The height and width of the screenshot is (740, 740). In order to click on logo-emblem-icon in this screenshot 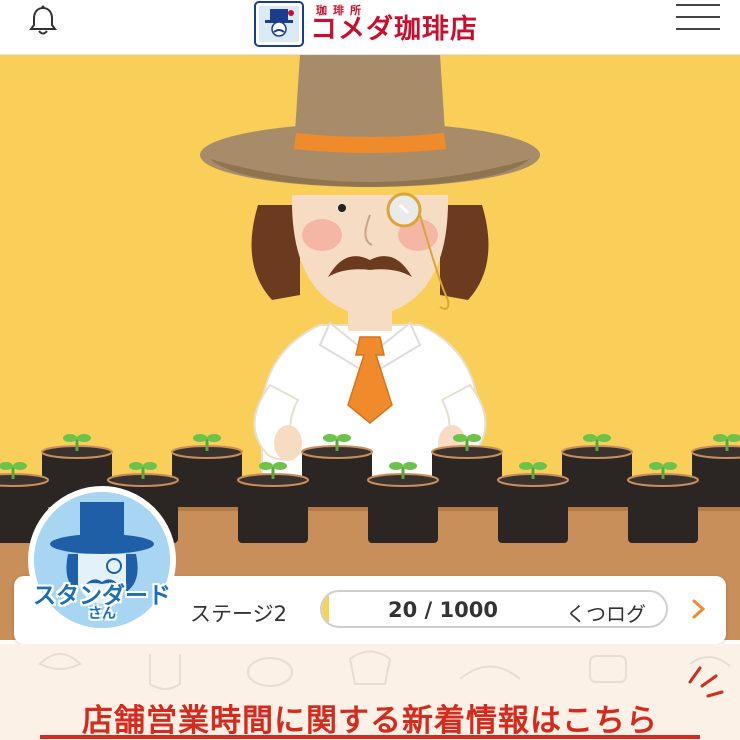, I will do `click(279, 24)`.